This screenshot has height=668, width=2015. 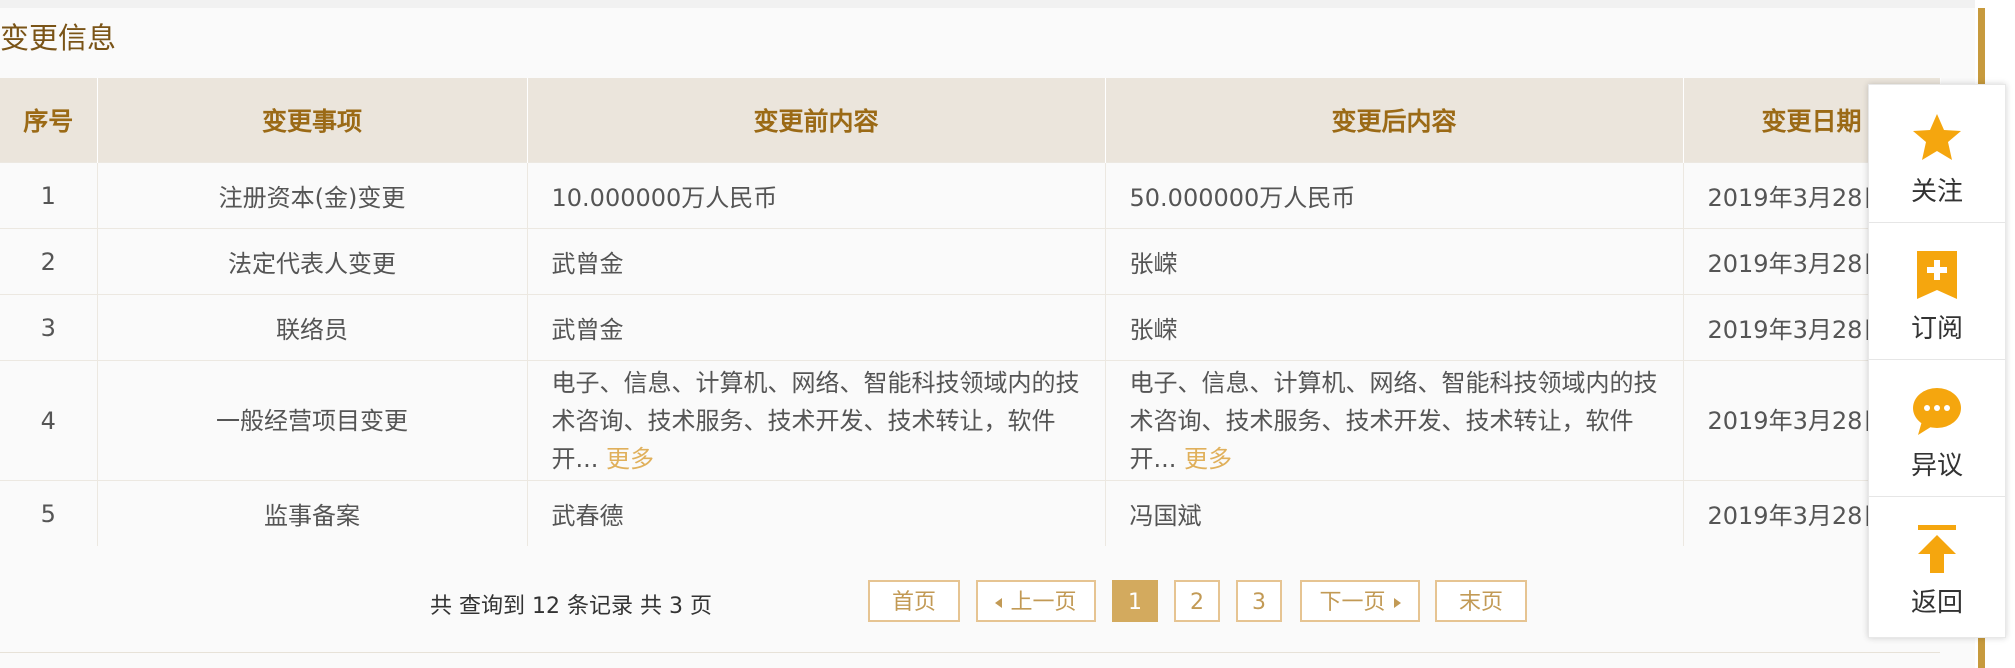 I want to click on last-page-button: 末页, so click(x=1481, y=601).